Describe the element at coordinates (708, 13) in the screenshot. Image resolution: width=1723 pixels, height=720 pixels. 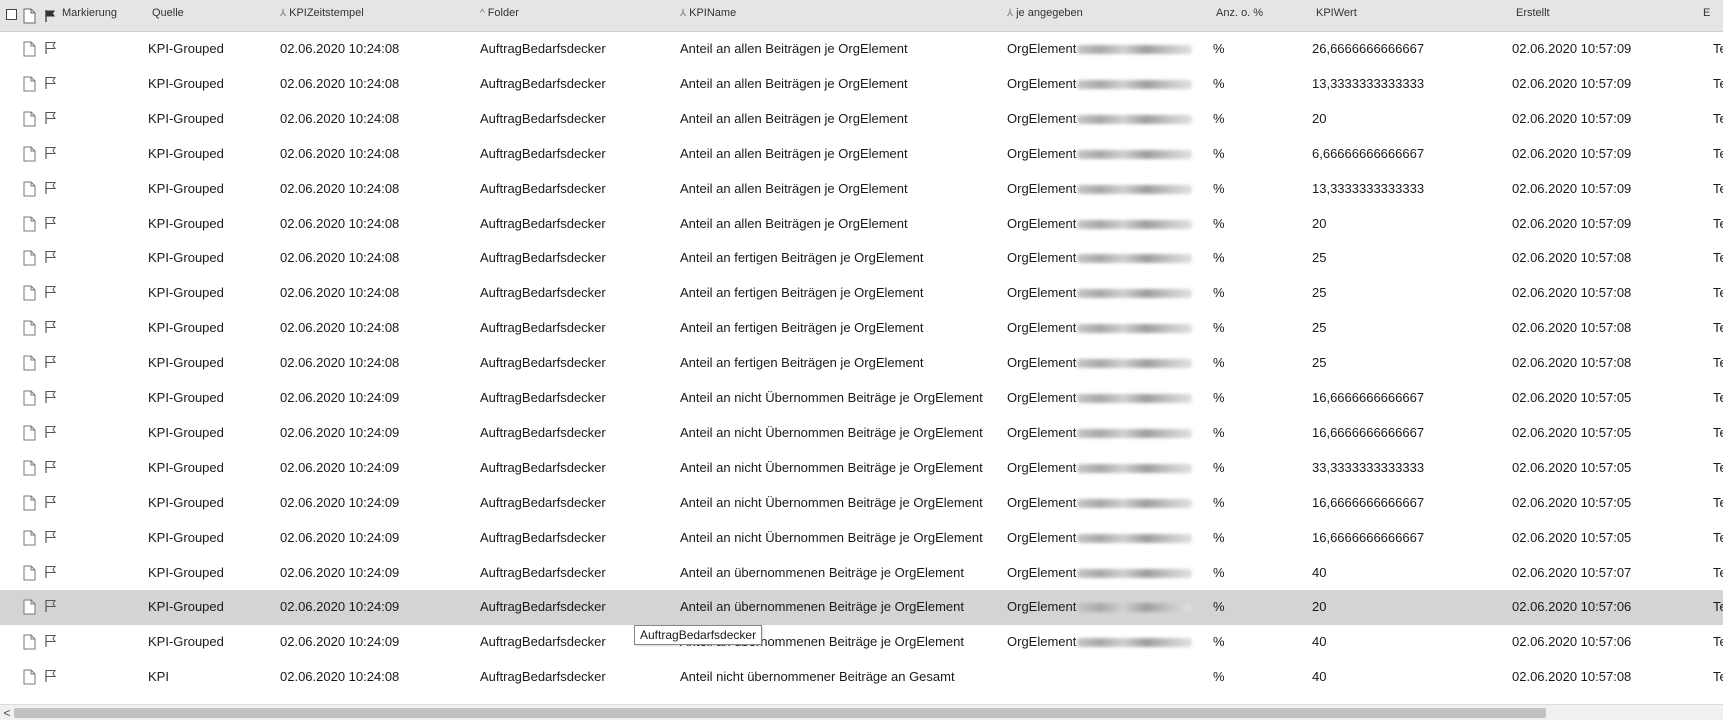
I see `header-kpiname: ⅄ KPIName` at that location.